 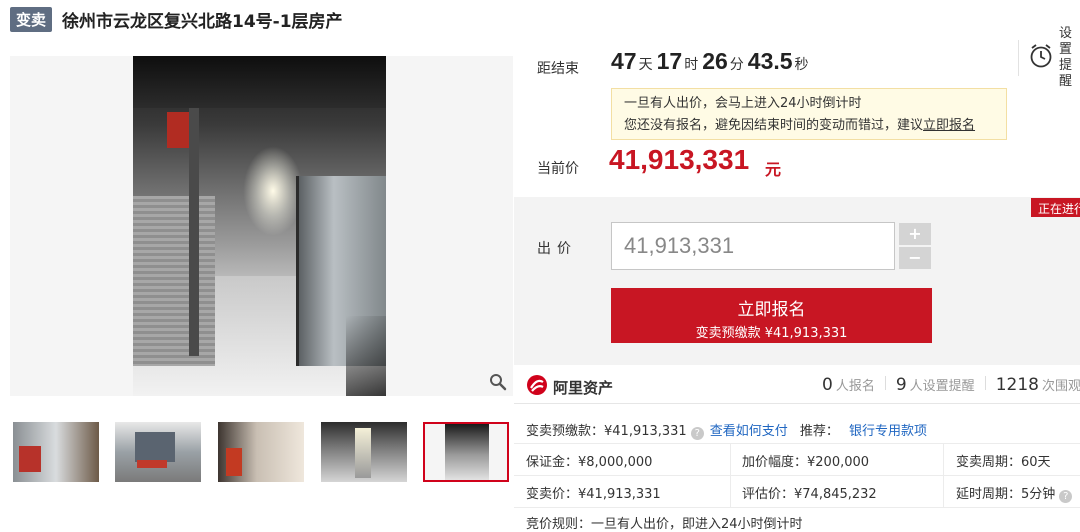 I want to click on deposit-amount: 变卖预缴款：¥41,913,331, so click(x=606, y=431).